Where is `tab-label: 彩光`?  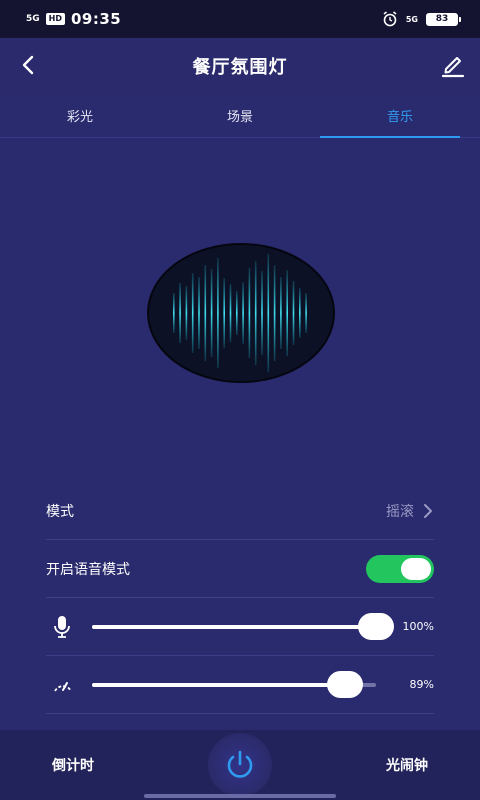 tab-label: 彩光 is located at coordinates (79, 117).